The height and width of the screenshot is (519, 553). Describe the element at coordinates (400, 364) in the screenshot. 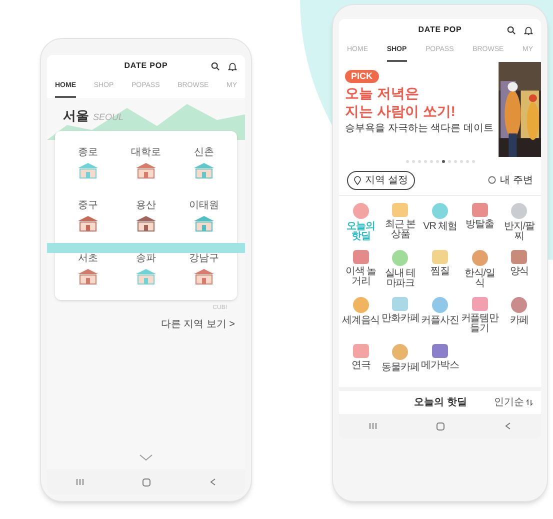

I see `category-item: 동물카페` at that location.